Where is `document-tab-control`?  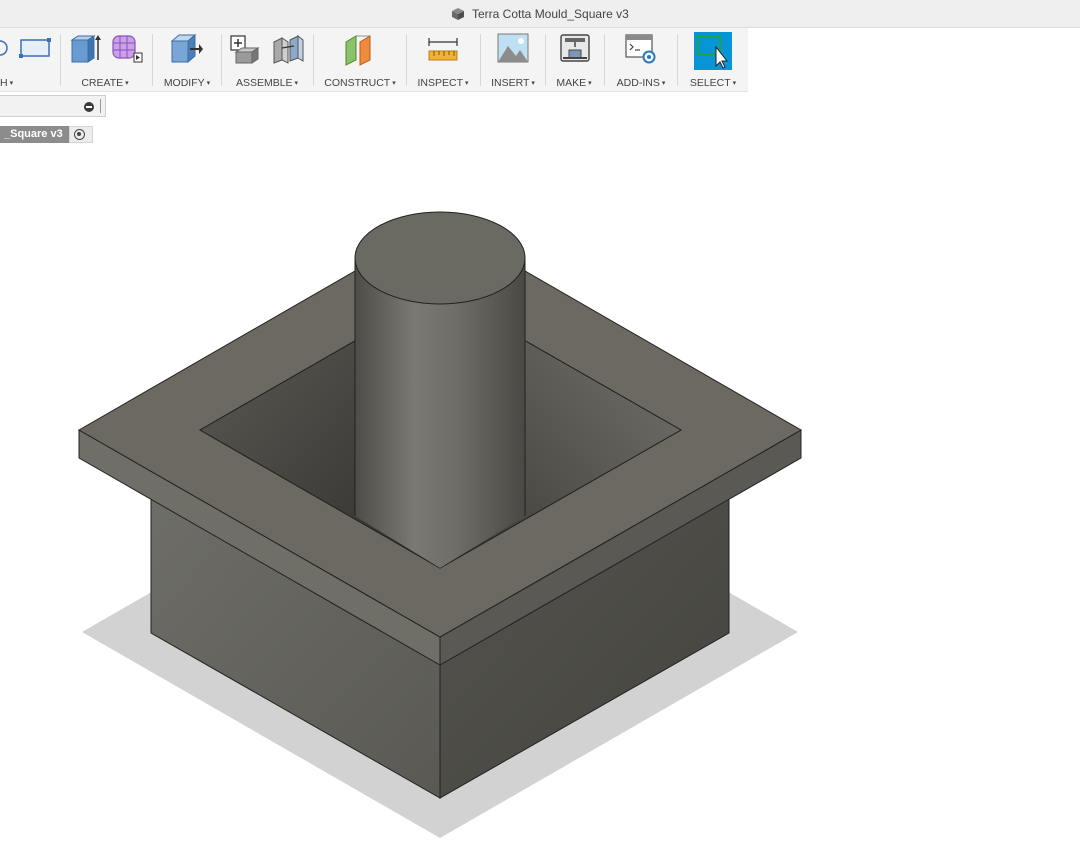
document-tab-control is located at coordinates (81, 134).